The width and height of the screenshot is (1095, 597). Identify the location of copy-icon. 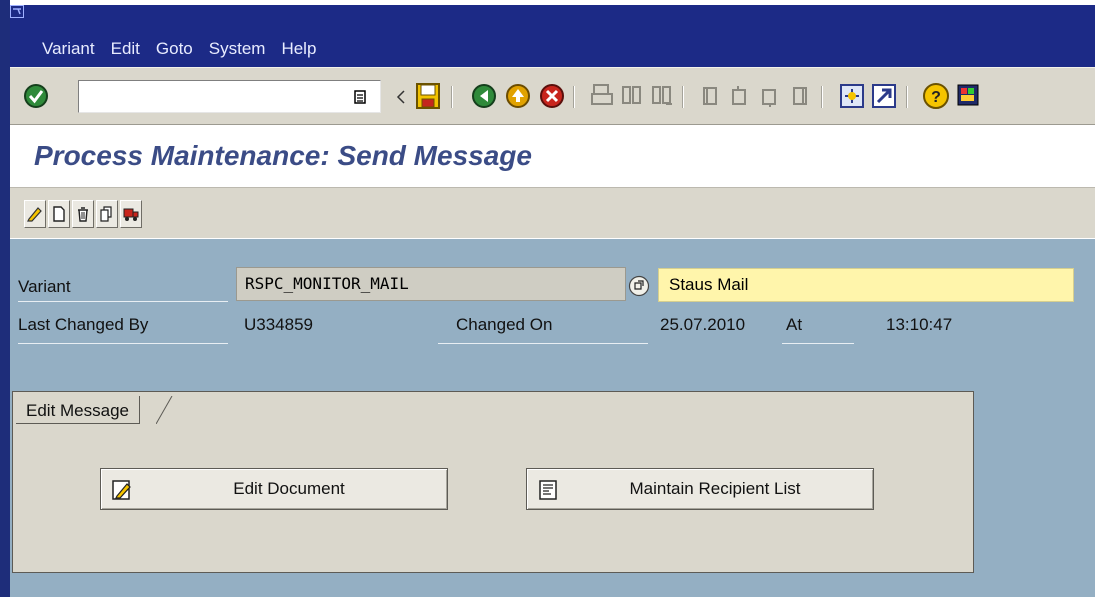
(106, 214).